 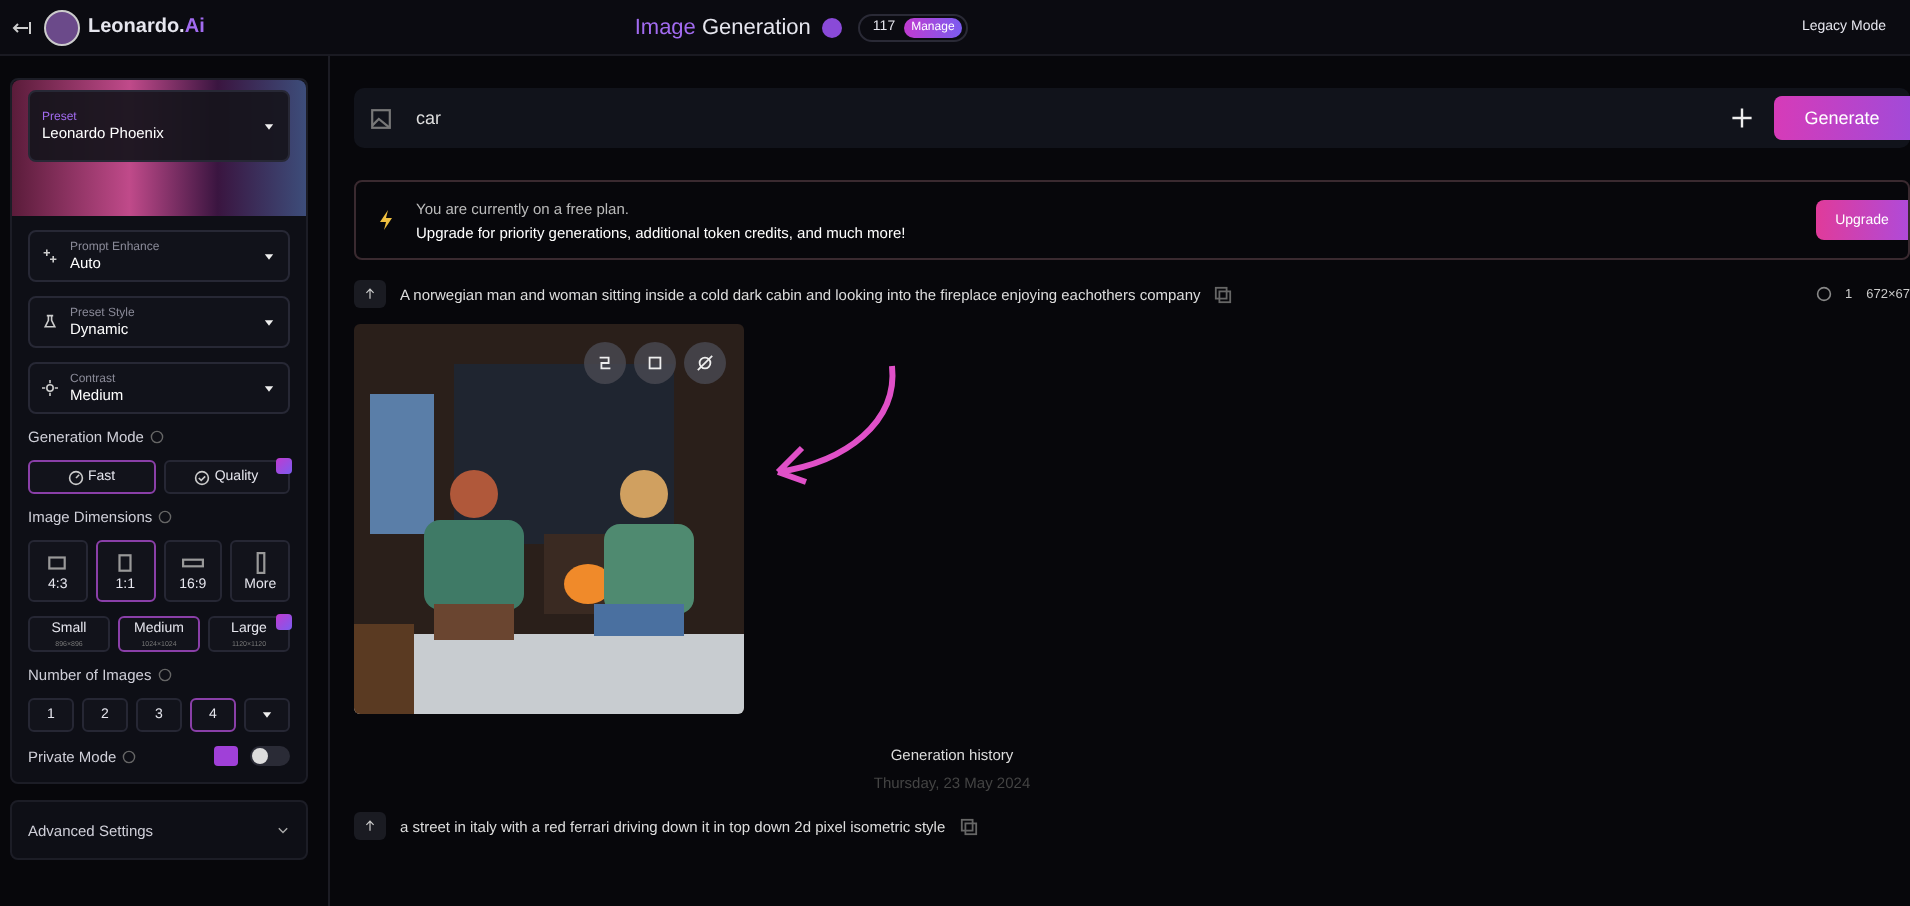 I want to click on check-circle-icon, so click(x=202, y=477).